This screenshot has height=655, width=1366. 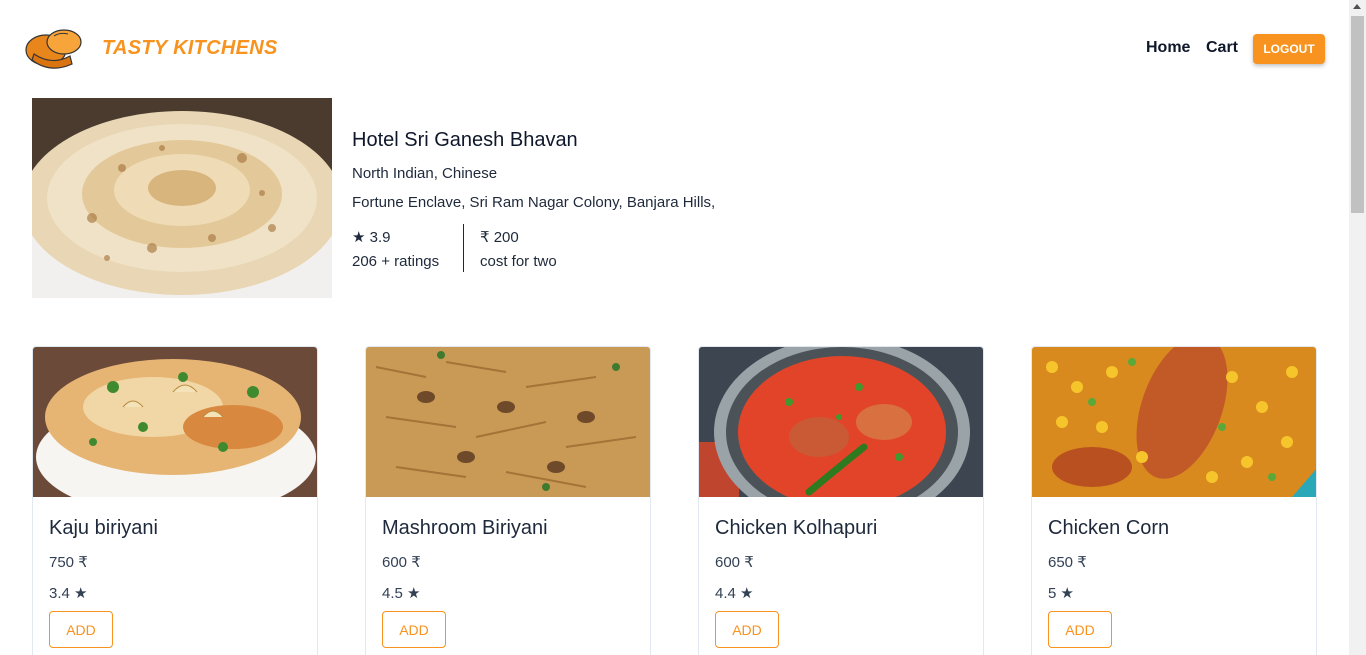 I want to click on food-item-price: 750 ₹, so click(x=68, y=562).